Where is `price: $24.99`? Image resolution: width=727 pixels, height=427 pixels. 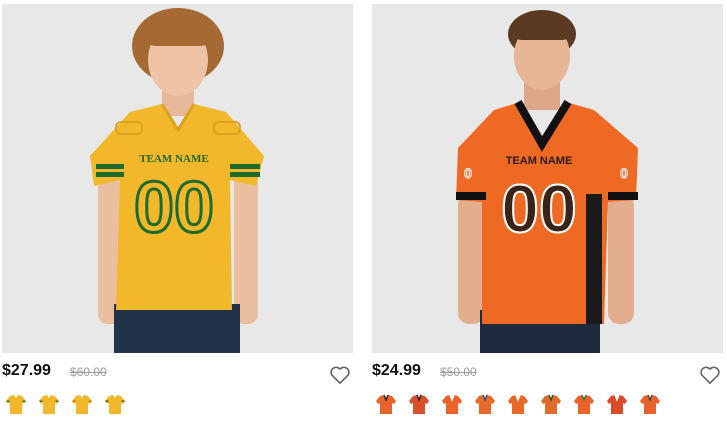
price: $24.99 is located at coordinates (396, 370).